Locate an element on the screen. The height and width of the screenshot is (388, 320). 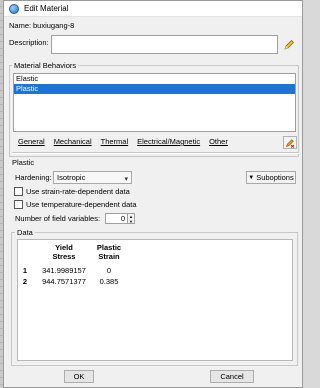
field-variables-label: Number of field variables: is located at coordinates (58, 218).